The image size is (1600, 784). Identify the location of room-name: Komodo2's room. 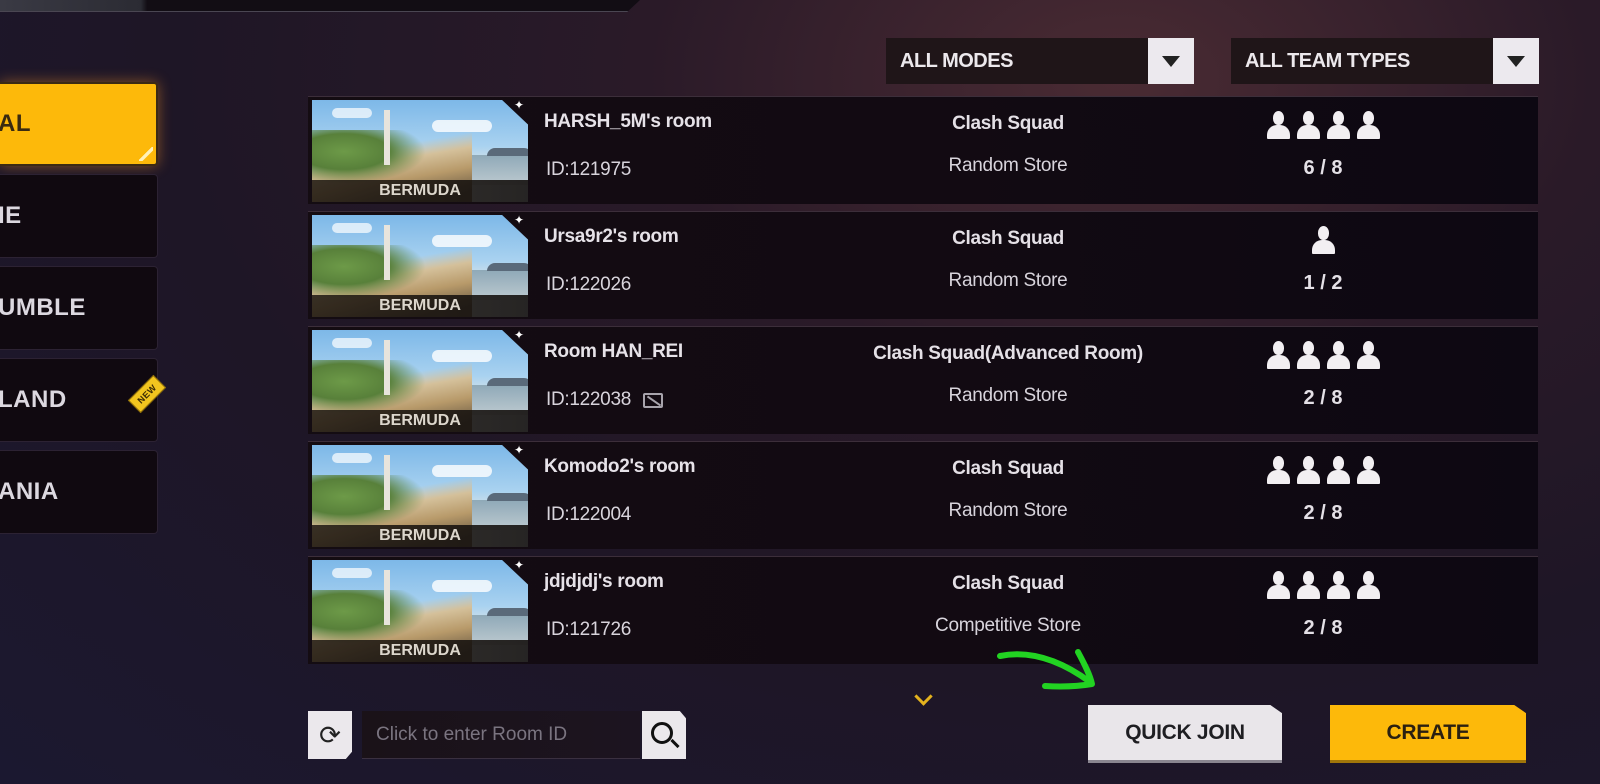
(620, 466).